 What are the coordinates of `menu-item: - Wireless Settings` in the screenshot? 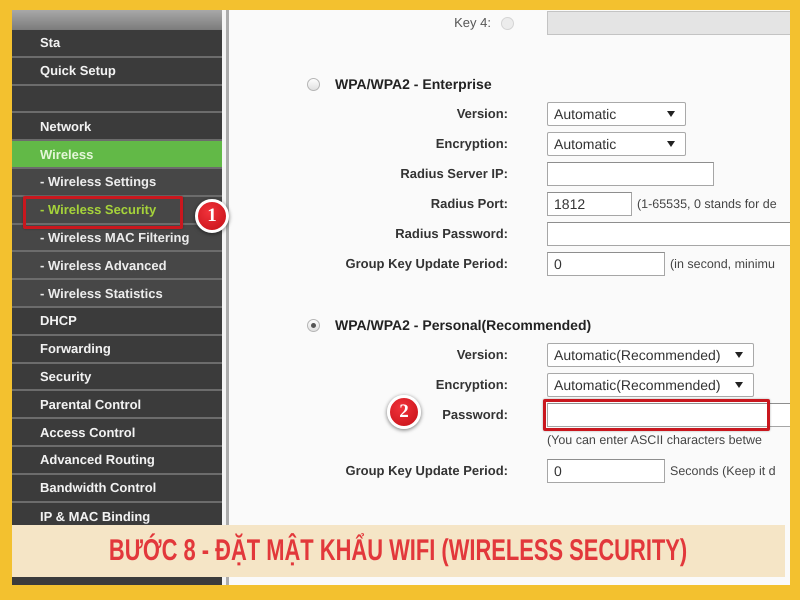 It's located at (117, 182).